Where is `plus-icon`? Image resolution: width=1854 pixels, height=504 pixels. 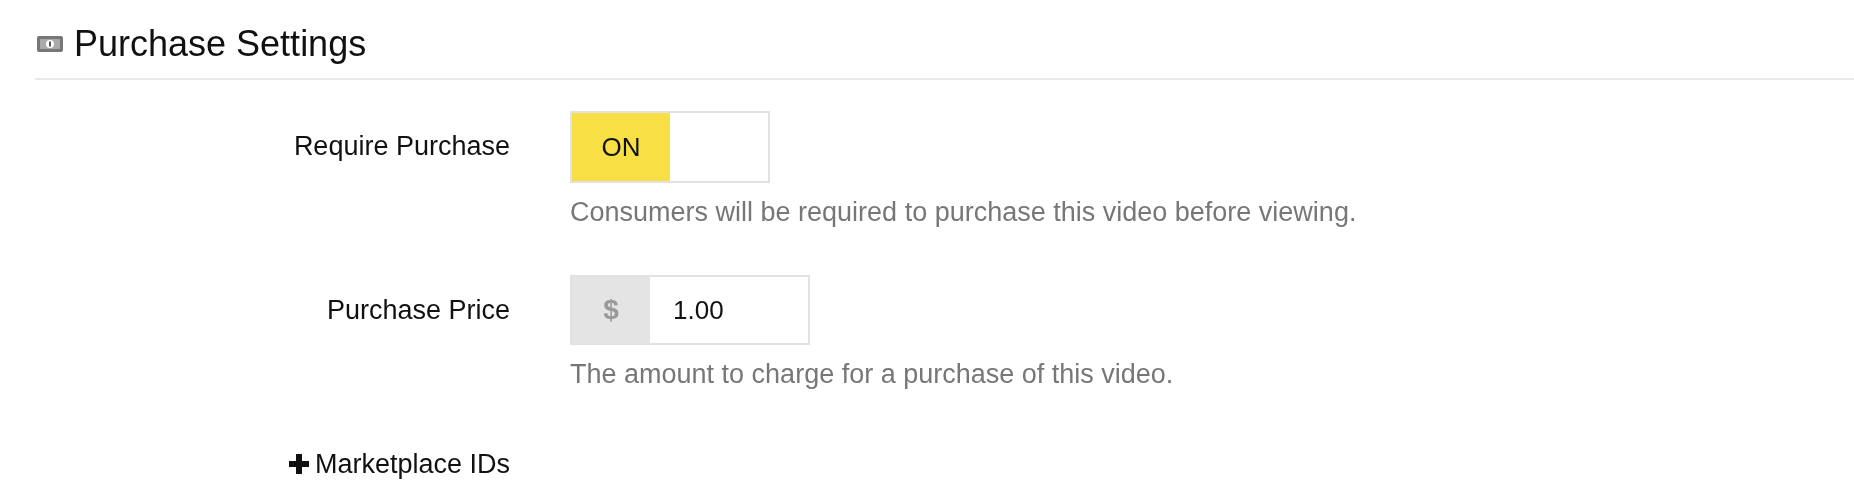 plus-icon is located at coordinates (298, 464).